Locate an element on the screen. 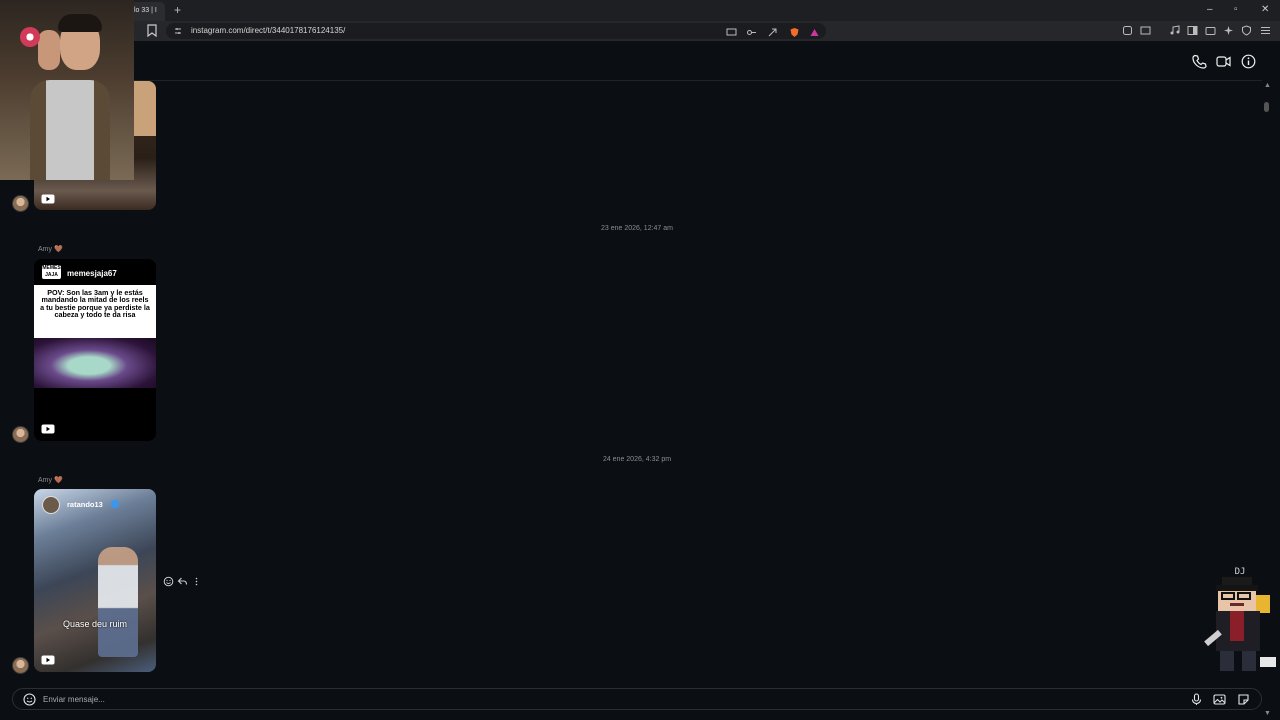  brave-shield-icon is located at coordinates (794, 32).